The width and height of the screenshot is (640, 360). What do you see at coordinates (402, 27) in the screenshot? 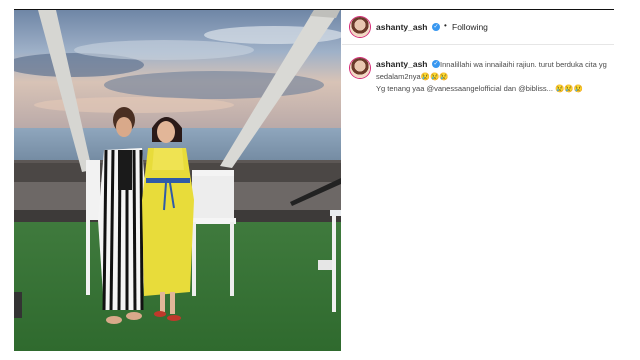
I see `header-username: ashanty_ash` at bounding box center [402, 27].